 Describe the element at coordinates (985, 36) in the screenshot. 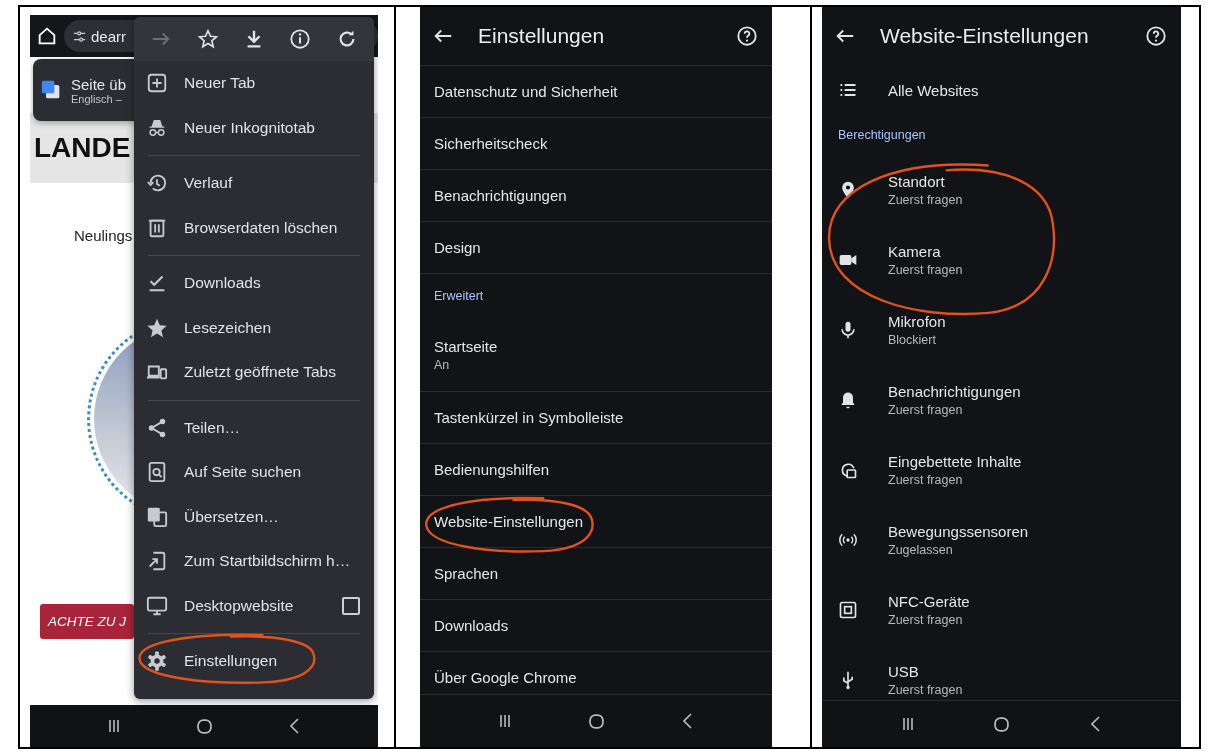

I see `screen-title: Website-Einstellungen` at that location.